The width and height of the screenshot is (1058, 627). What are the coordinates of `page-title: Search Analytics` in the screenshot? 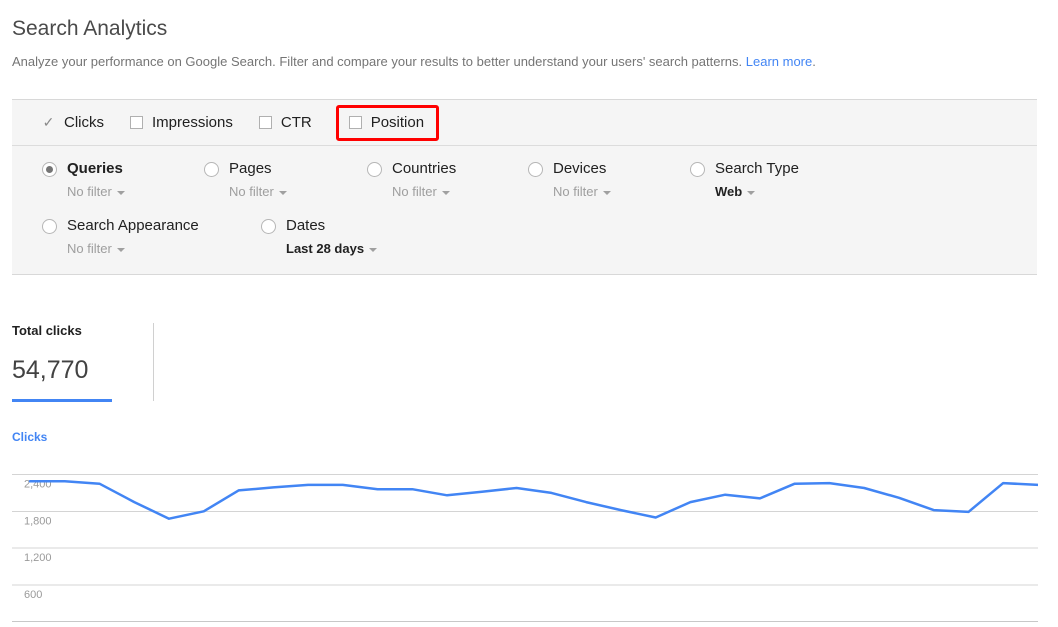 It's located at (90, 28).